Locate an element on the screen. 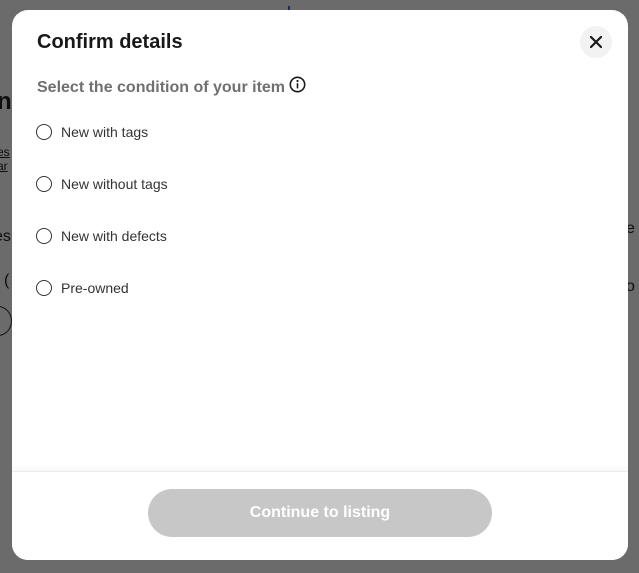 This screenshot has height=573, width=639. option-label: New without tags is located at coordinates (114, 184).